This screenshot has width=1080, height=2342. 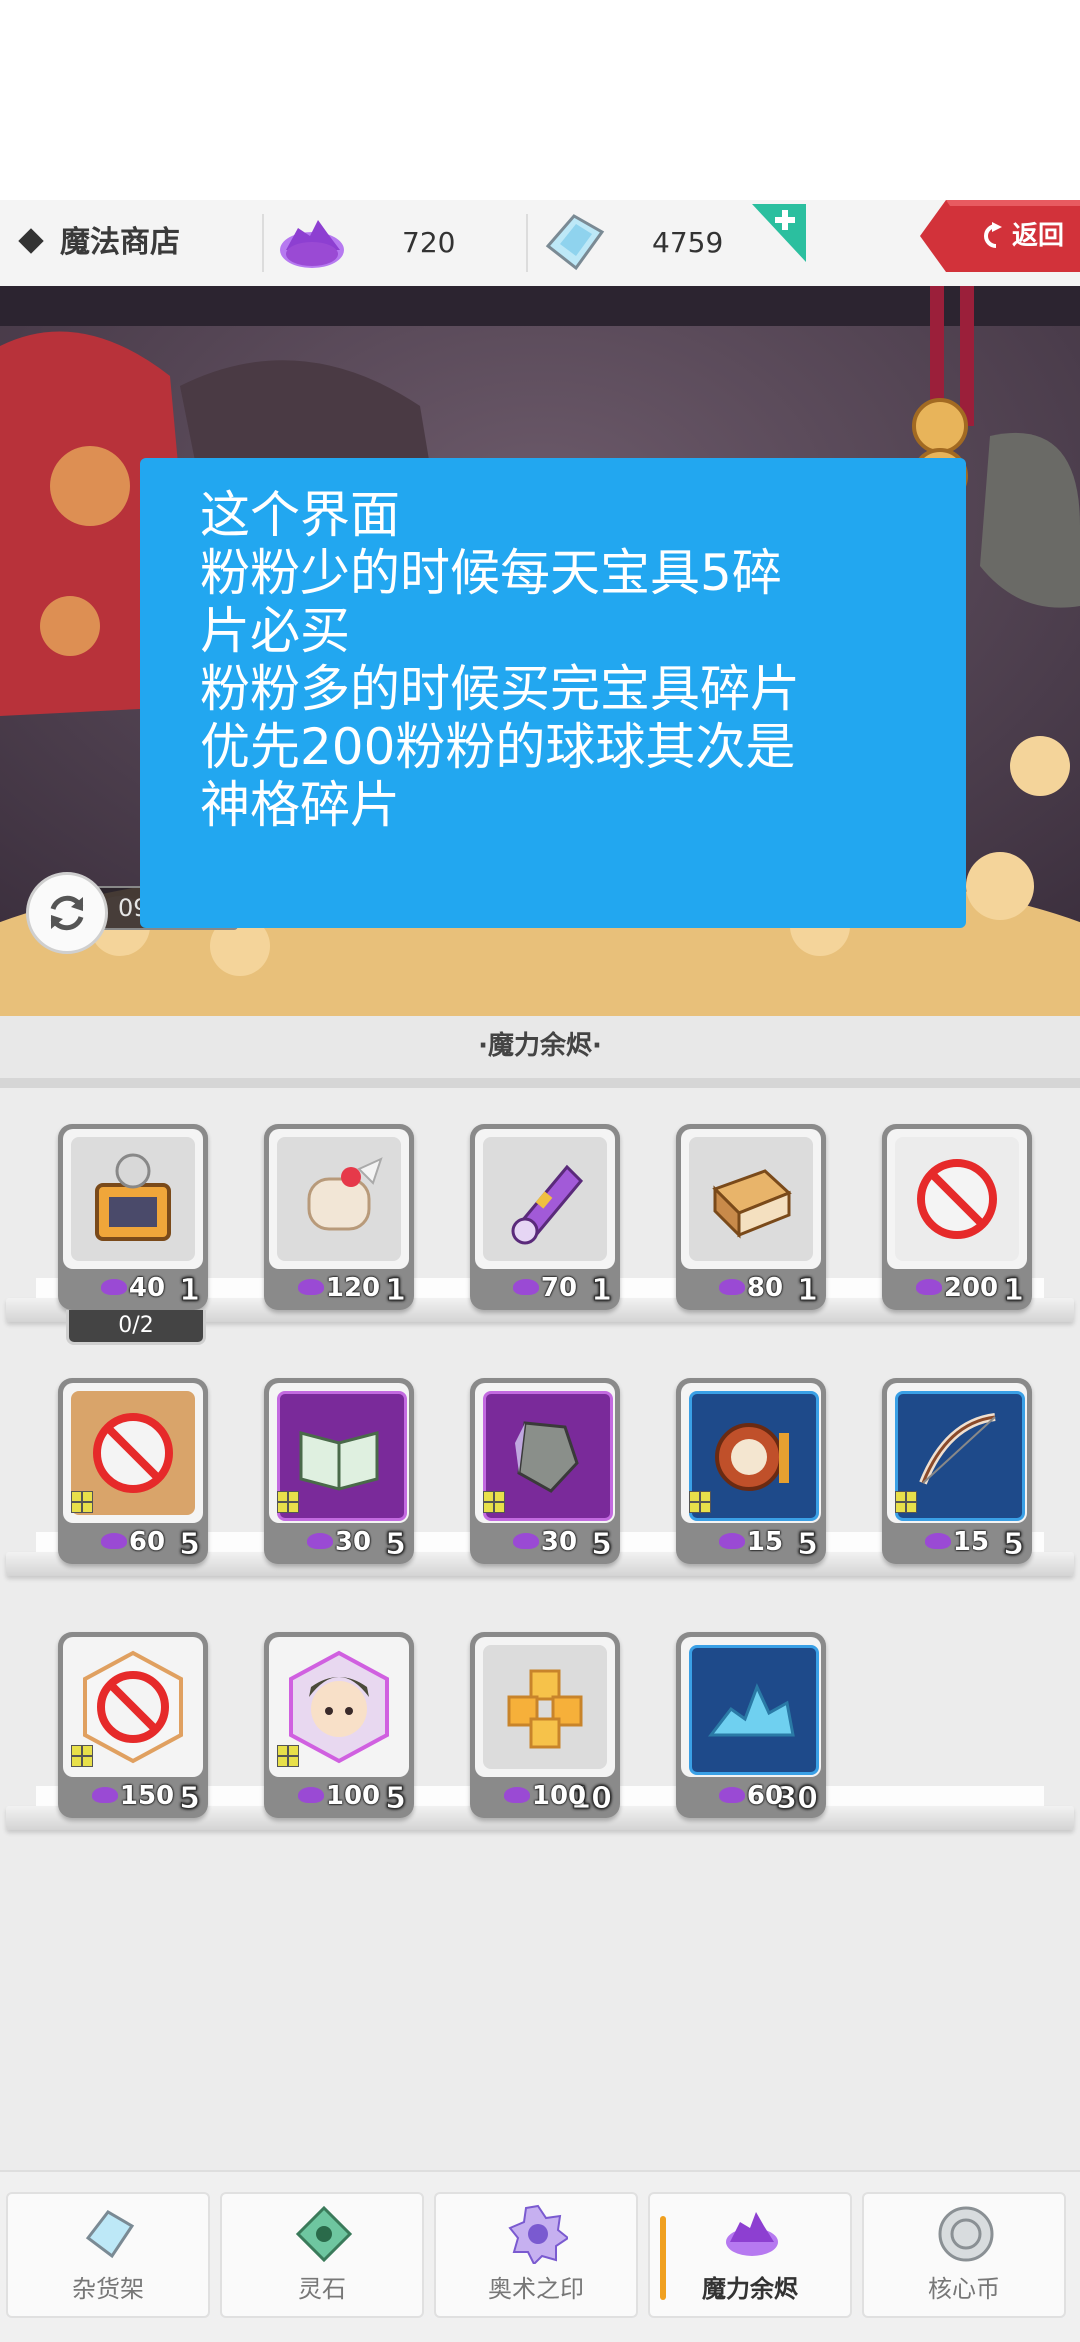 I want to click on item-price: 150, so click(x=133, y=1796).